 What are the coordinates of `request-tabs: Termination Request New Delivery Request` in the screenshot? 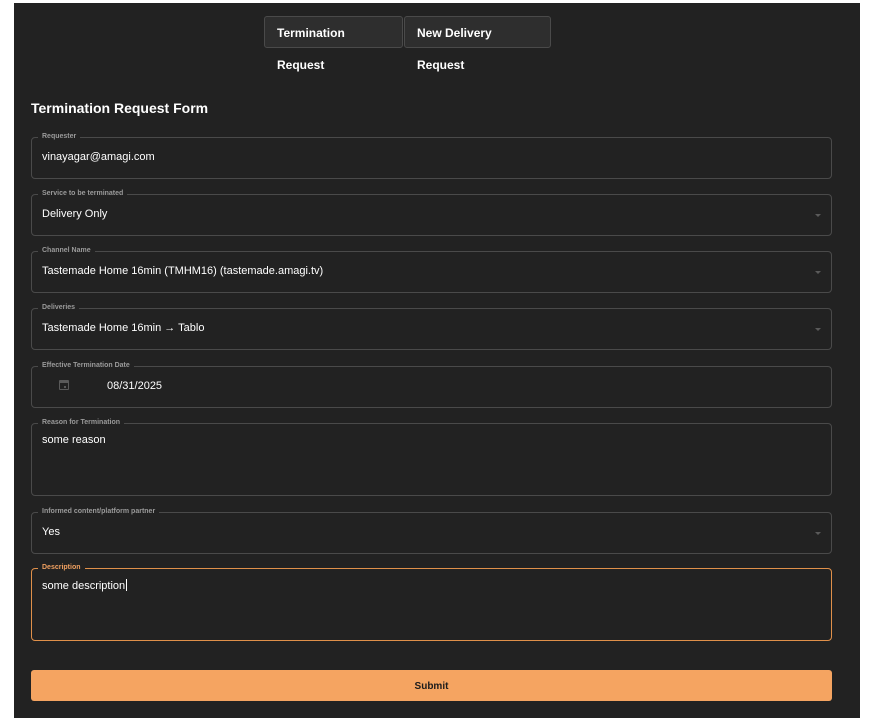 It's located at (407, 44).